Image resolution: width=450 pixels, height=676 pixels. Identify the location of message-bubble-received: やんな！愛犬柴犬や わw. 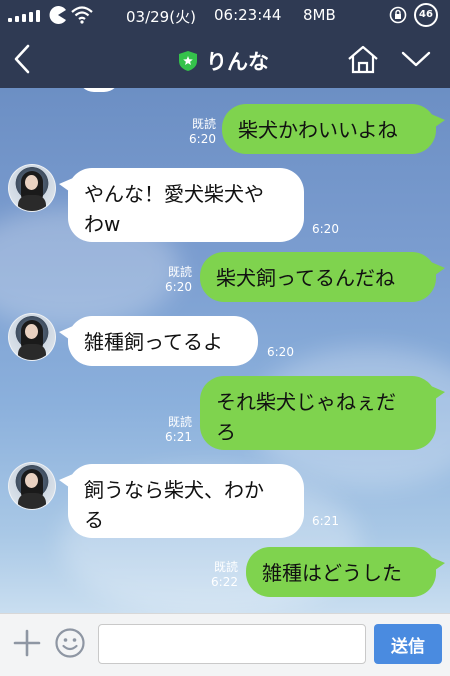
(181, 205).